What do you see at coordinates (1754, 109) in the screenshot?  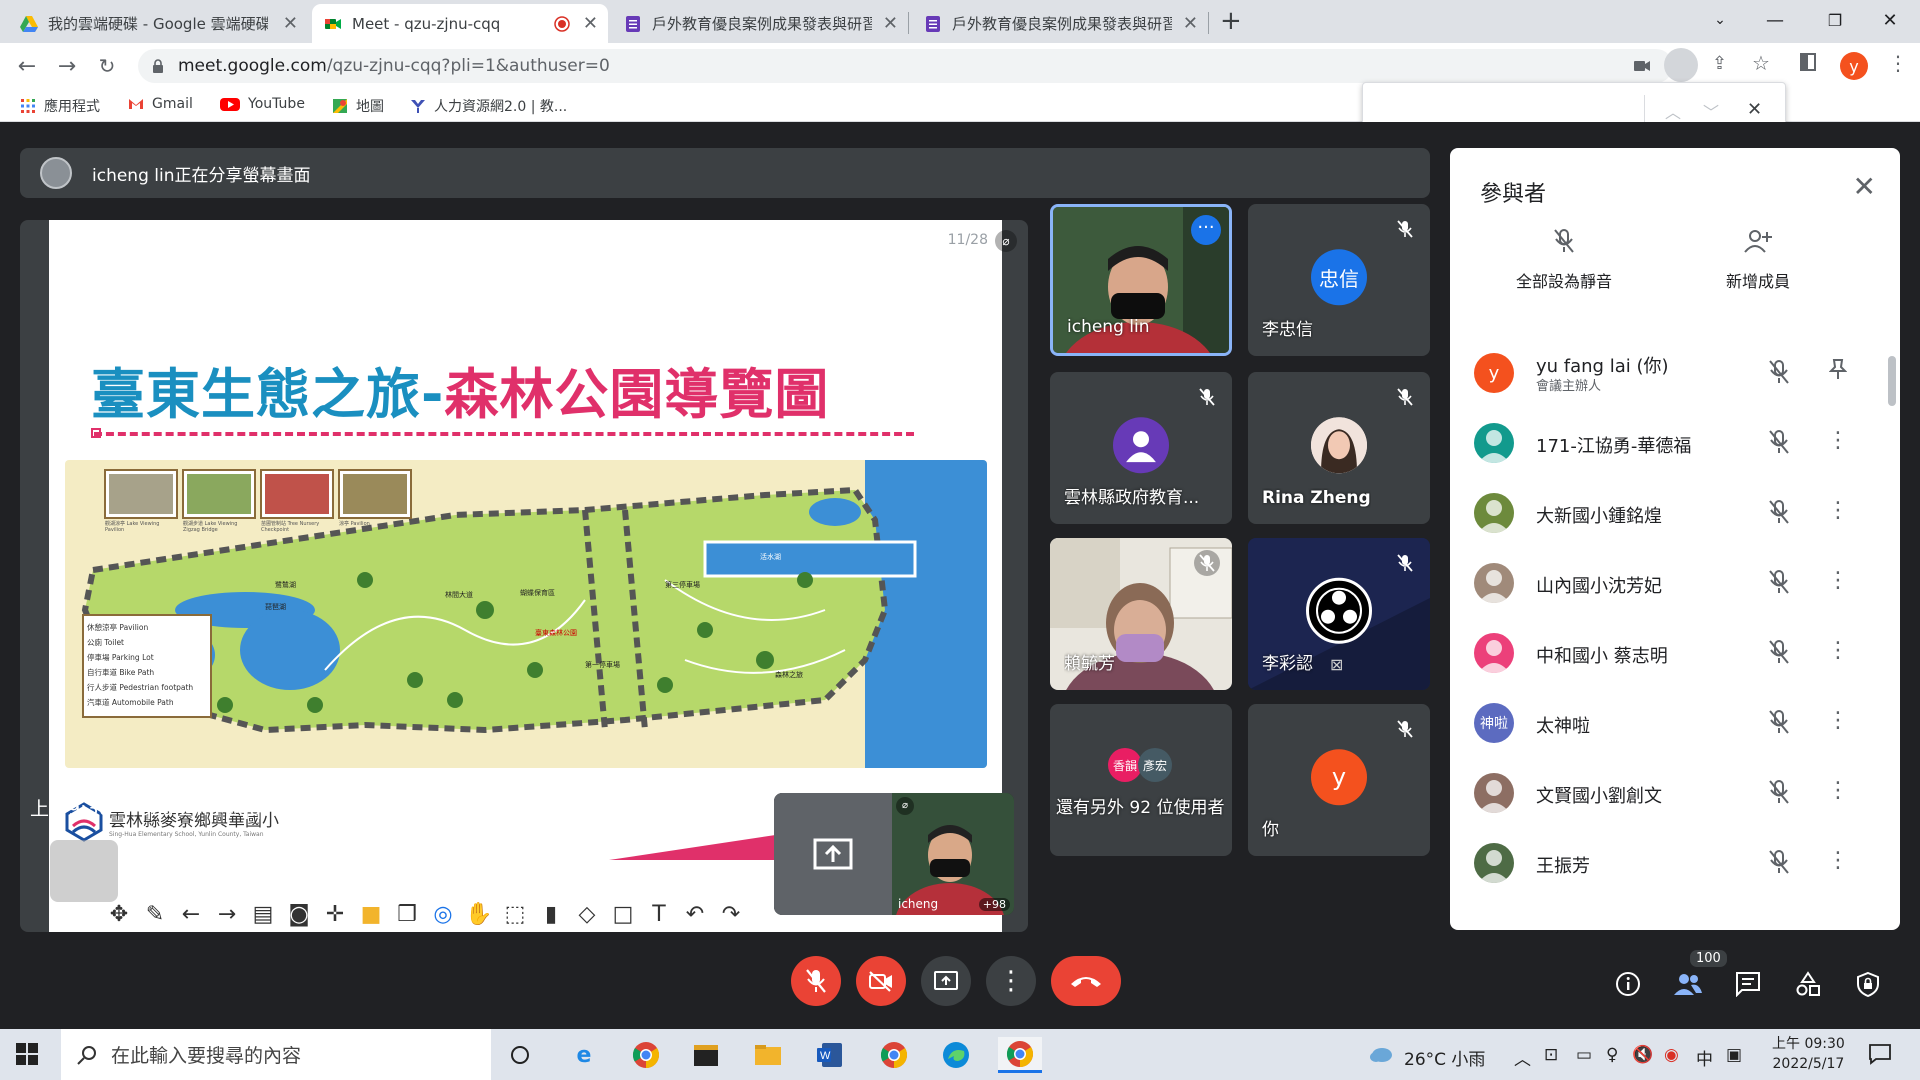 I see `find-close-icon: ✕` at bounding box center [1754, 109].